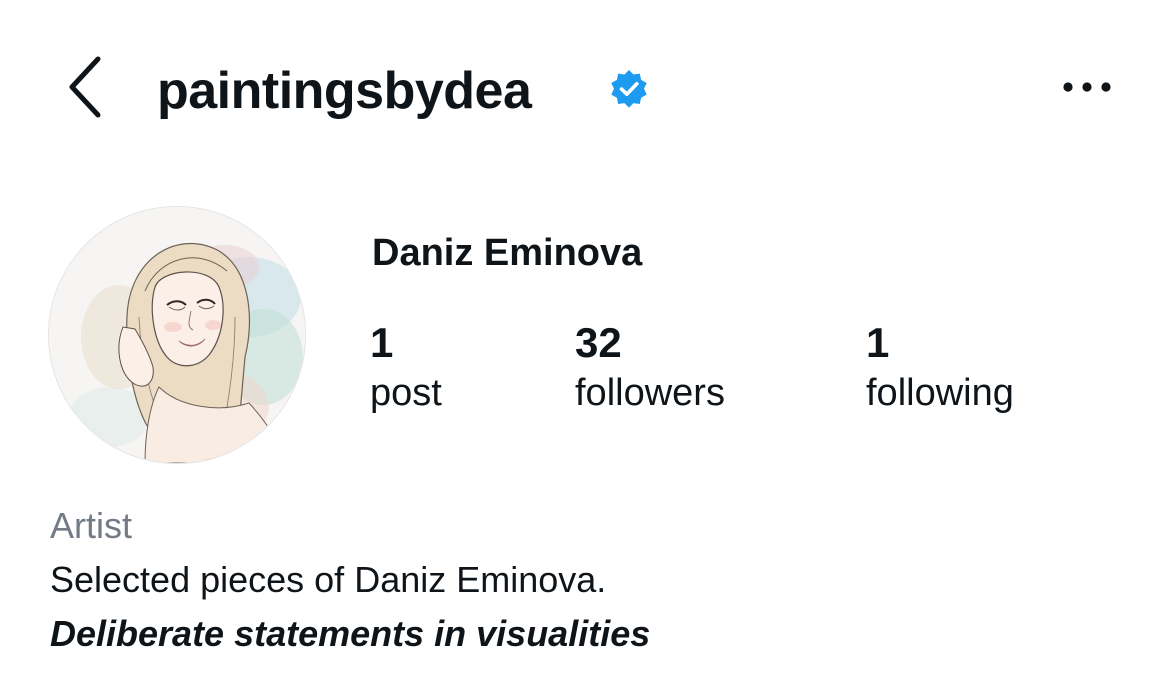  I want to click on verified-badge-icon, so click(629, 89).